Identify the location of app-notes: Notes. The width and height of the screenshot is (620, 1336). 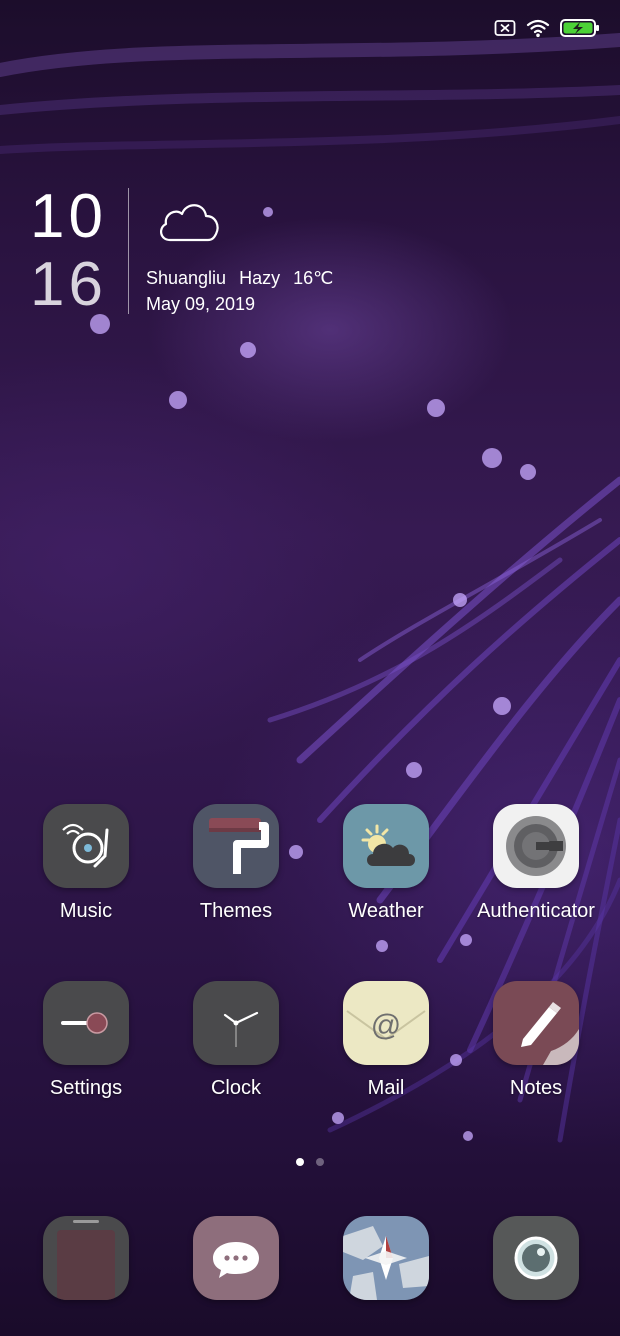
(536, 1040).